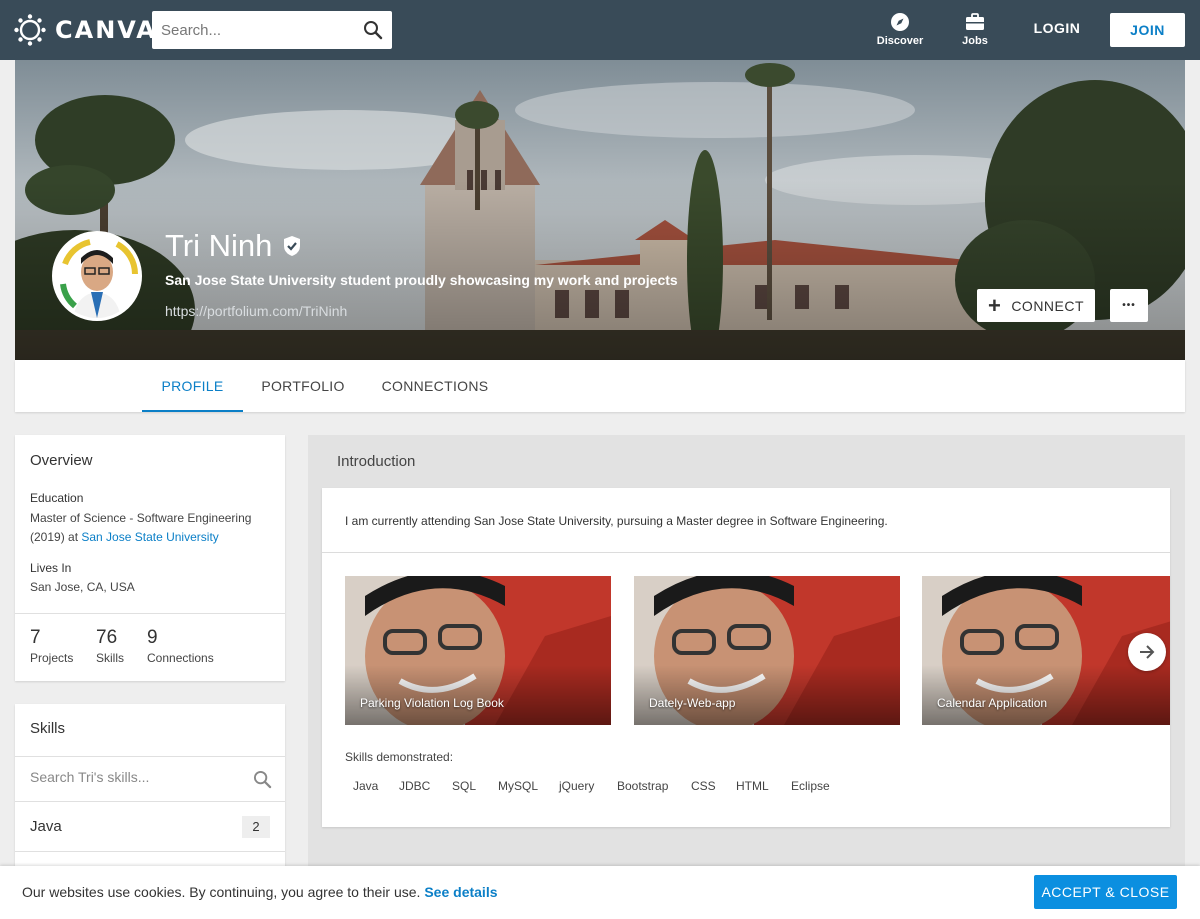  What do you see at coordinates (435, 386) in the screenshot?
I see `tab-connections: CONNECTIONS` at bounding box center [435, 386].